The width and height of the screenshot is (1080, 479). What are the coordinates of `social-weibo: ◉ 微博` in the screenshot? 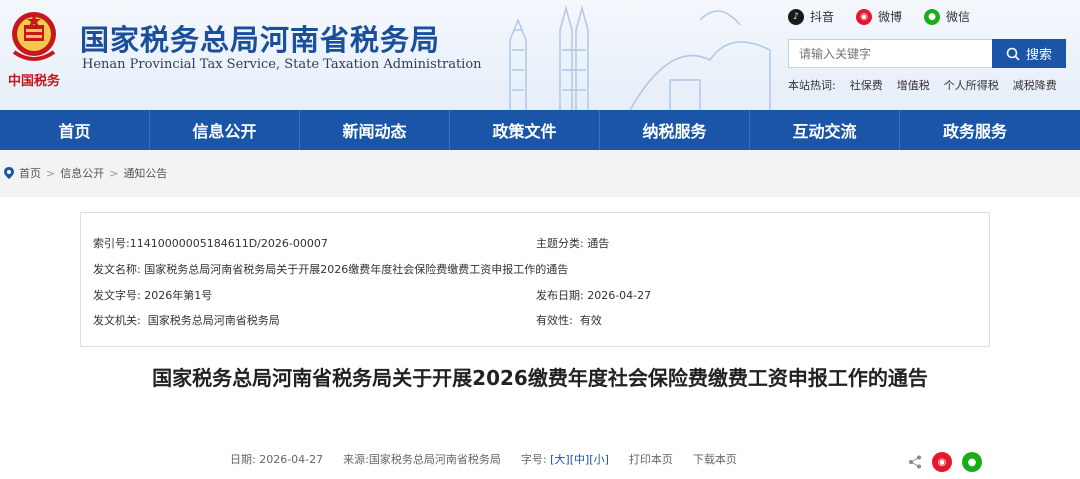 It's located at (879, 16).